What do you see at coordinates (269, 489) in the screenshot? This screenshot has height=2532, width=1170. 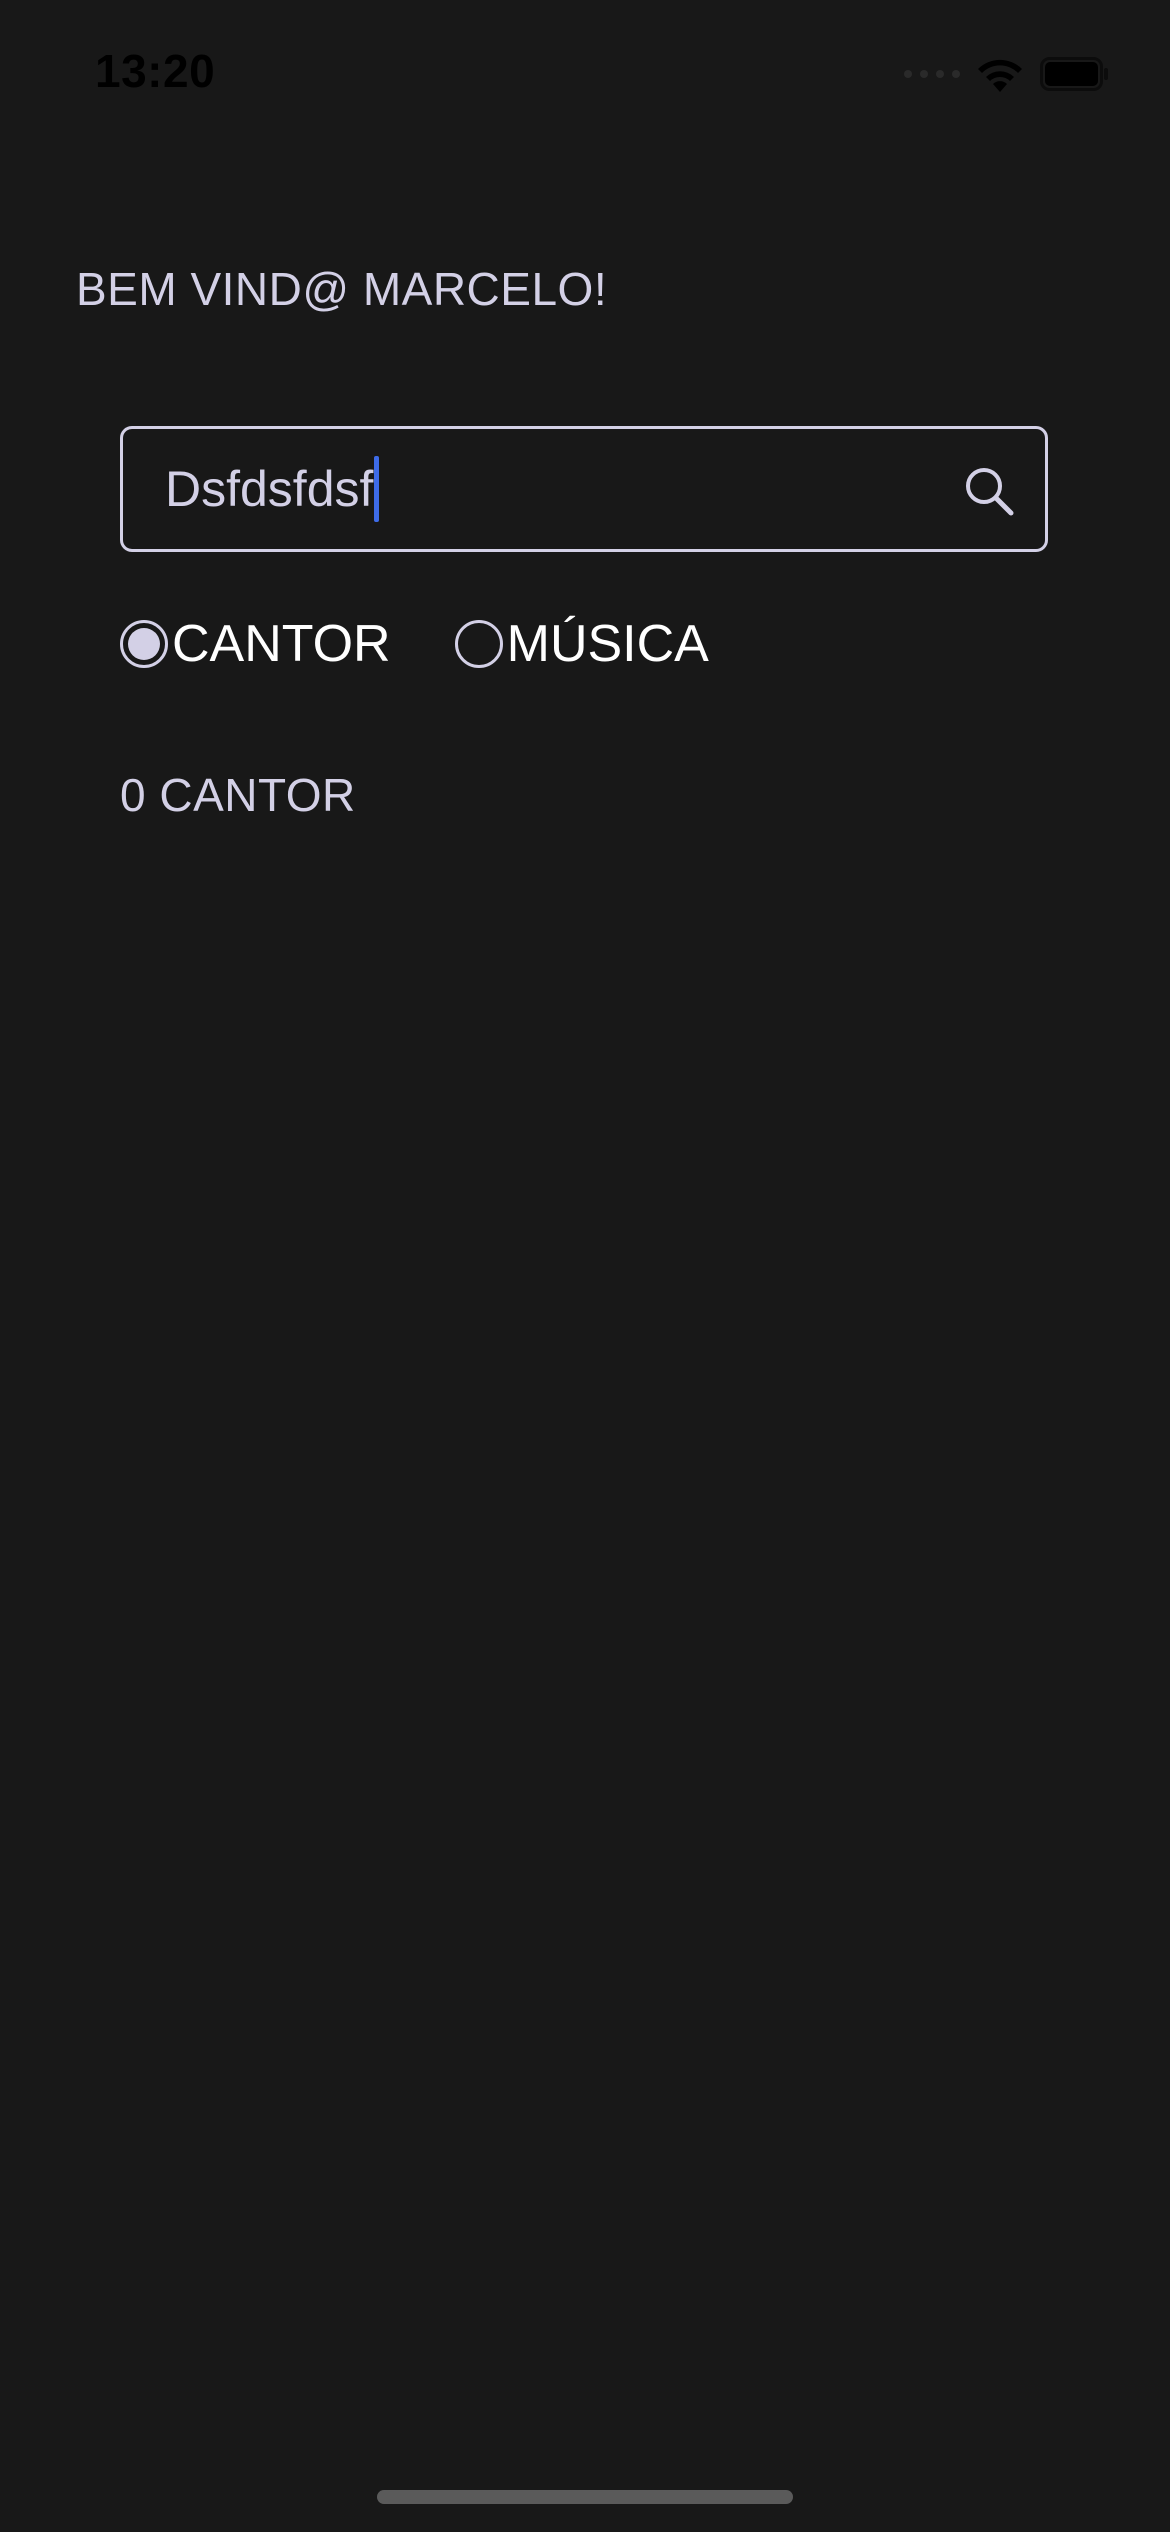 I see `search-input-value: Dsfdsfdsf` at bounding box center [269, 489].